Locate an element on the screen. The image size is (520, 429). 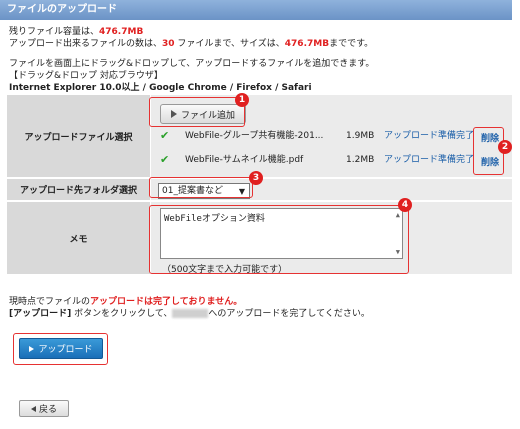
notice-text: ボタンをクリックして、 is located at coordinates (122, 314).